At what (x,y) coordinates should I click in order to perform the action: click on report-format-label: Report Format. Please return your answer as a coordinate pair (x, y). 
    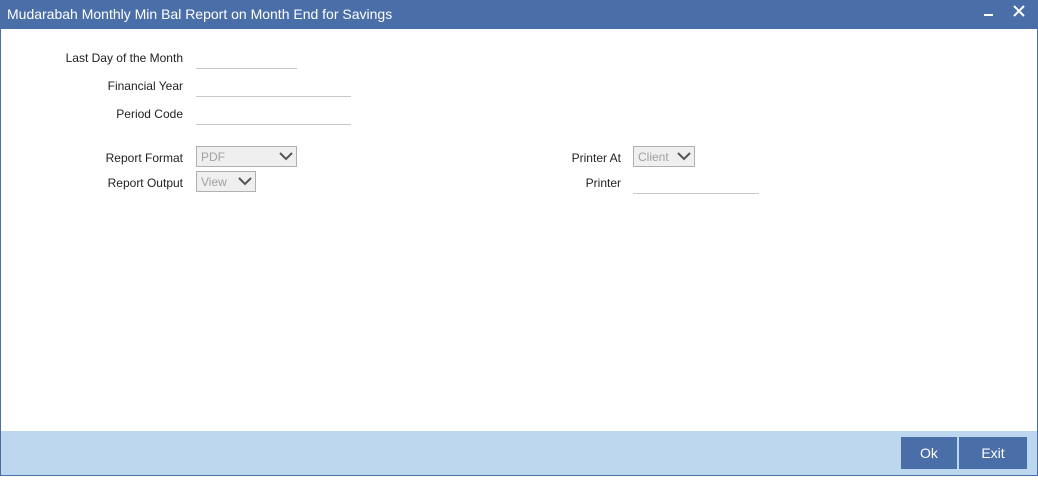
    Looking at the image, I should click on (144, 158).